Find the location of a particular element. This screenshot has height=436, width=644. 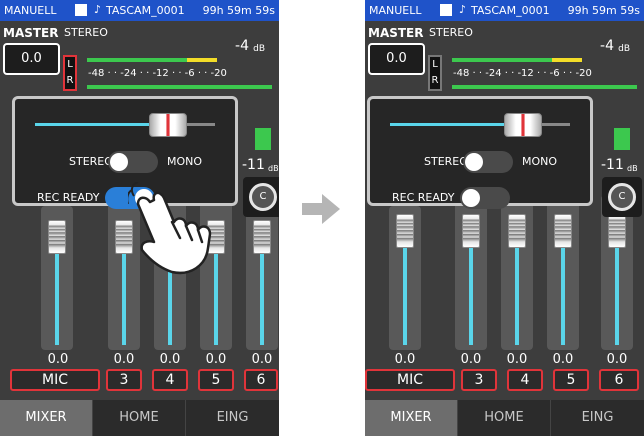

master-stereo-label: STEREO is located at coordinates (86, 32).